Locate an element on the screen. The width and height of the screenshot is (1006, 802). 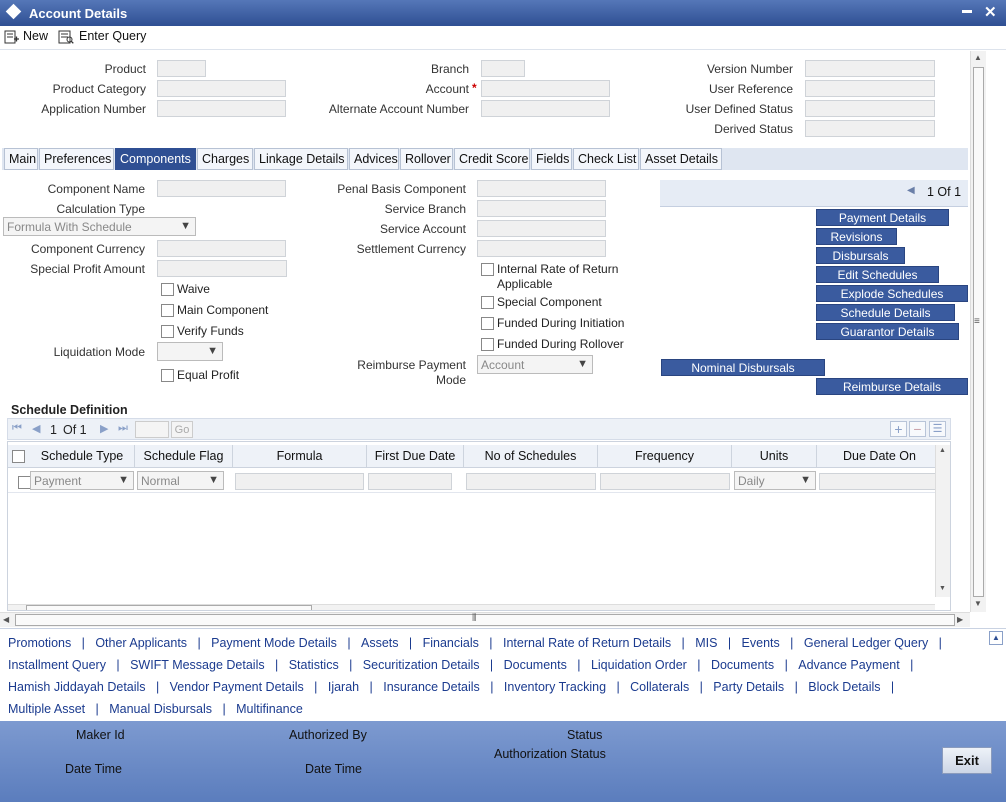
tab-rollover: Rollover is located at coordinates (426, 159).